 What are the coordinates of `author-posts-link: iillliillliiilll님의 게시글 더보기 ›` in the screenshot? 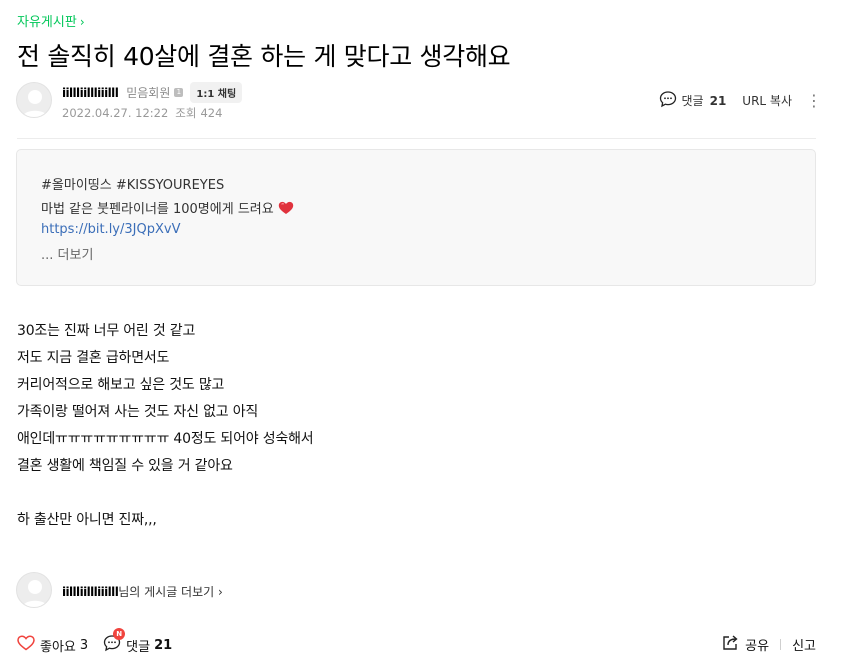 It's located at (142, 591).